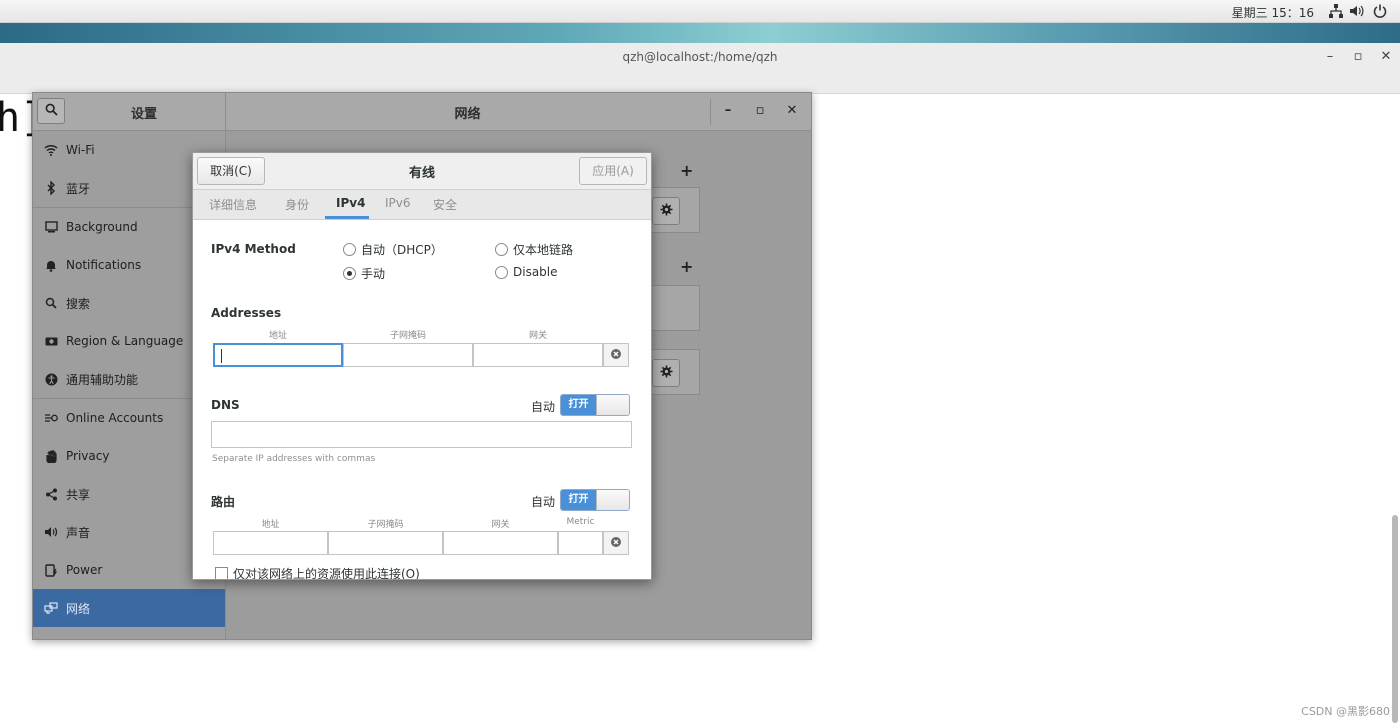 Image resolution: width=1400 pixels, height=725 pixels. Describe the element at coordinates (538, 355) in the screenshot. I see `gateway-input` at that location.